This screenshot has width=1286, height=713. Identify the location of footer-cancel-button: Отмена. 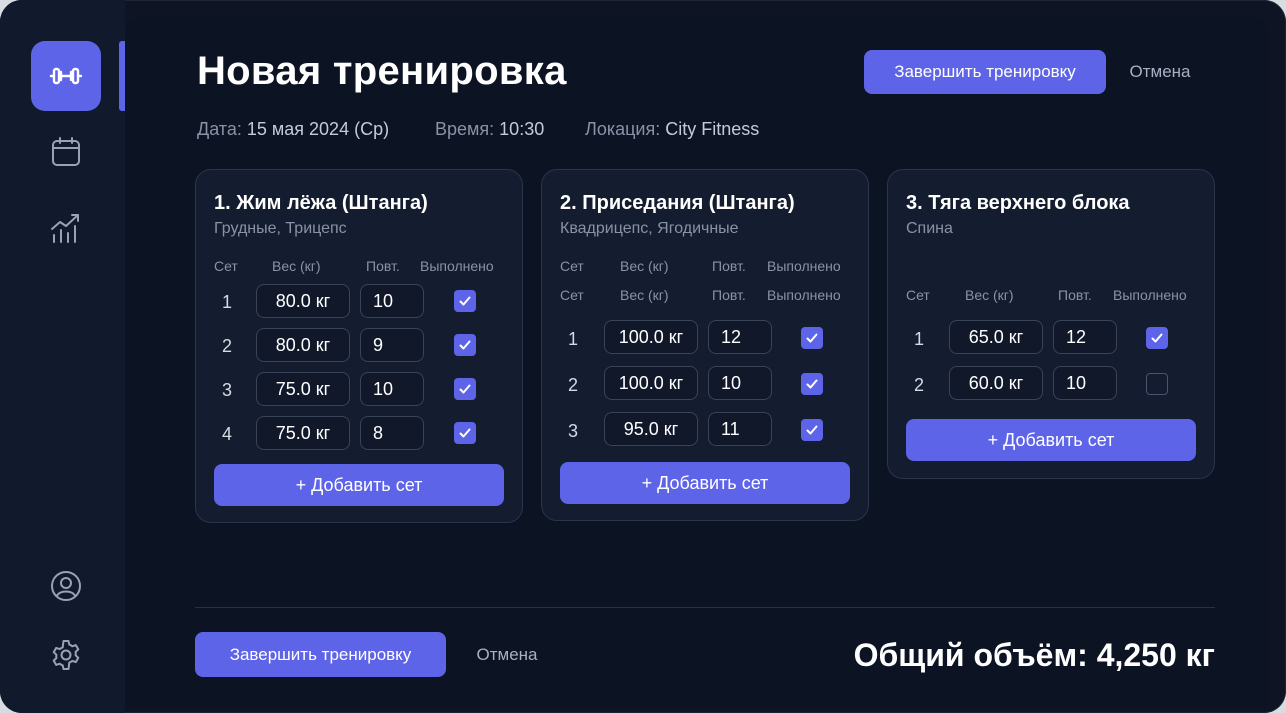
(507, 654).